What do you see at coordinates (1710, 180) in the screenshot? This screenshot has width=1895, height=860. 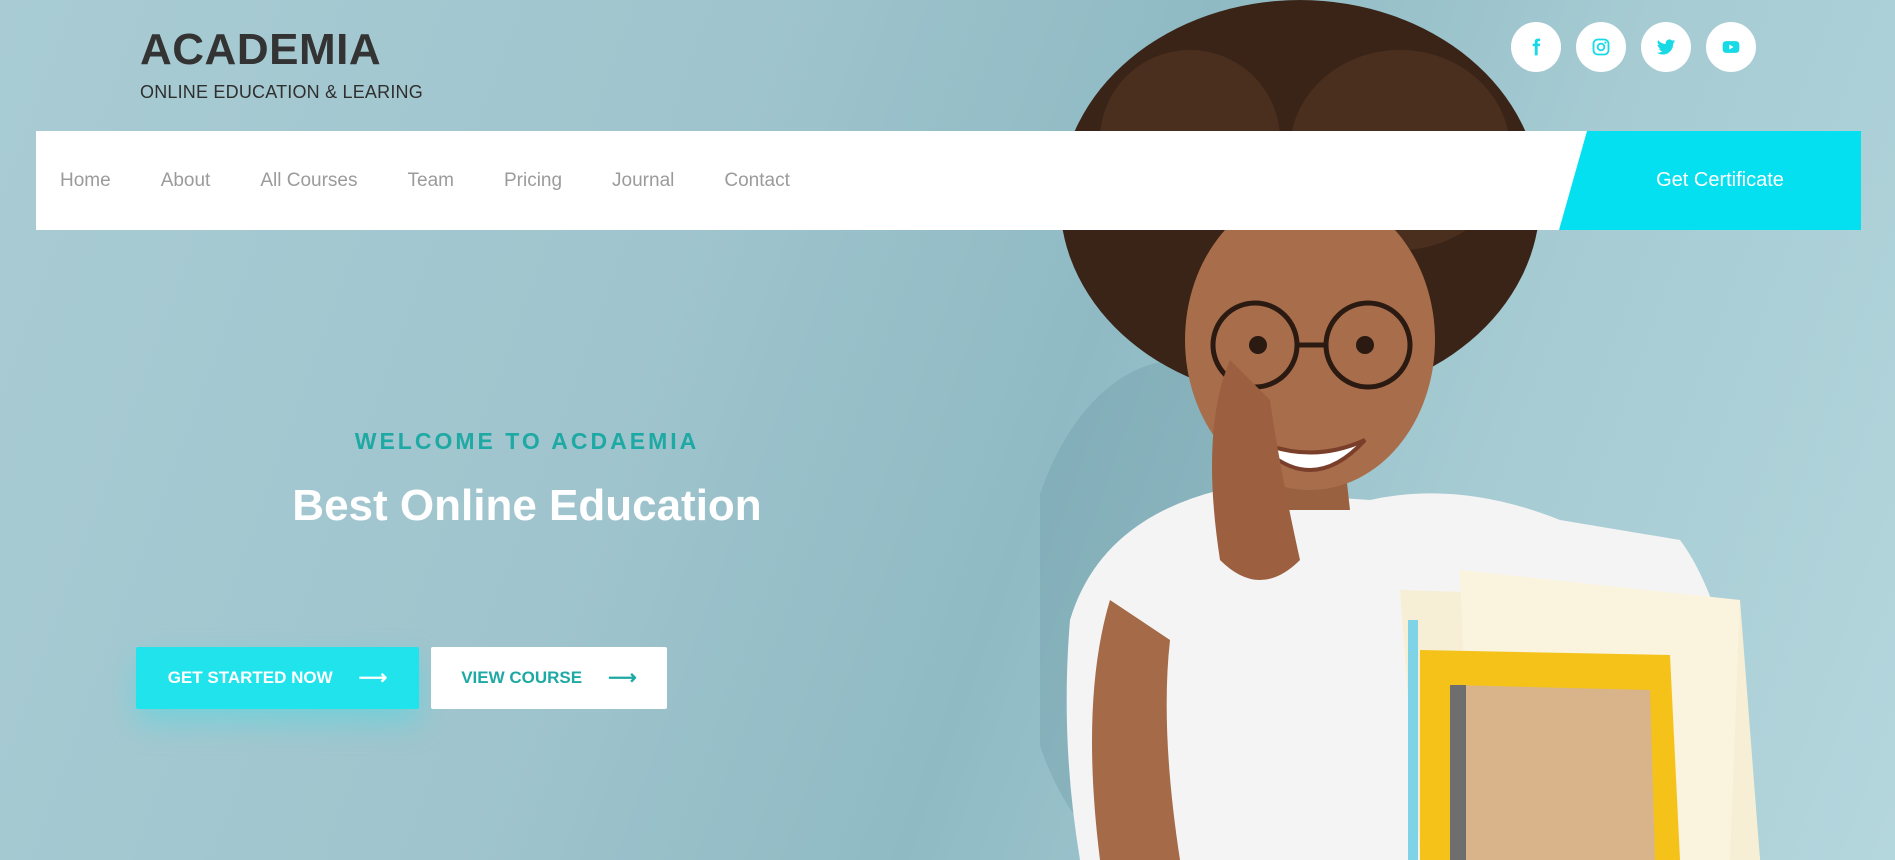 I see `get-certificate-button: Get Certificate` at bounding box center [1710, 180].